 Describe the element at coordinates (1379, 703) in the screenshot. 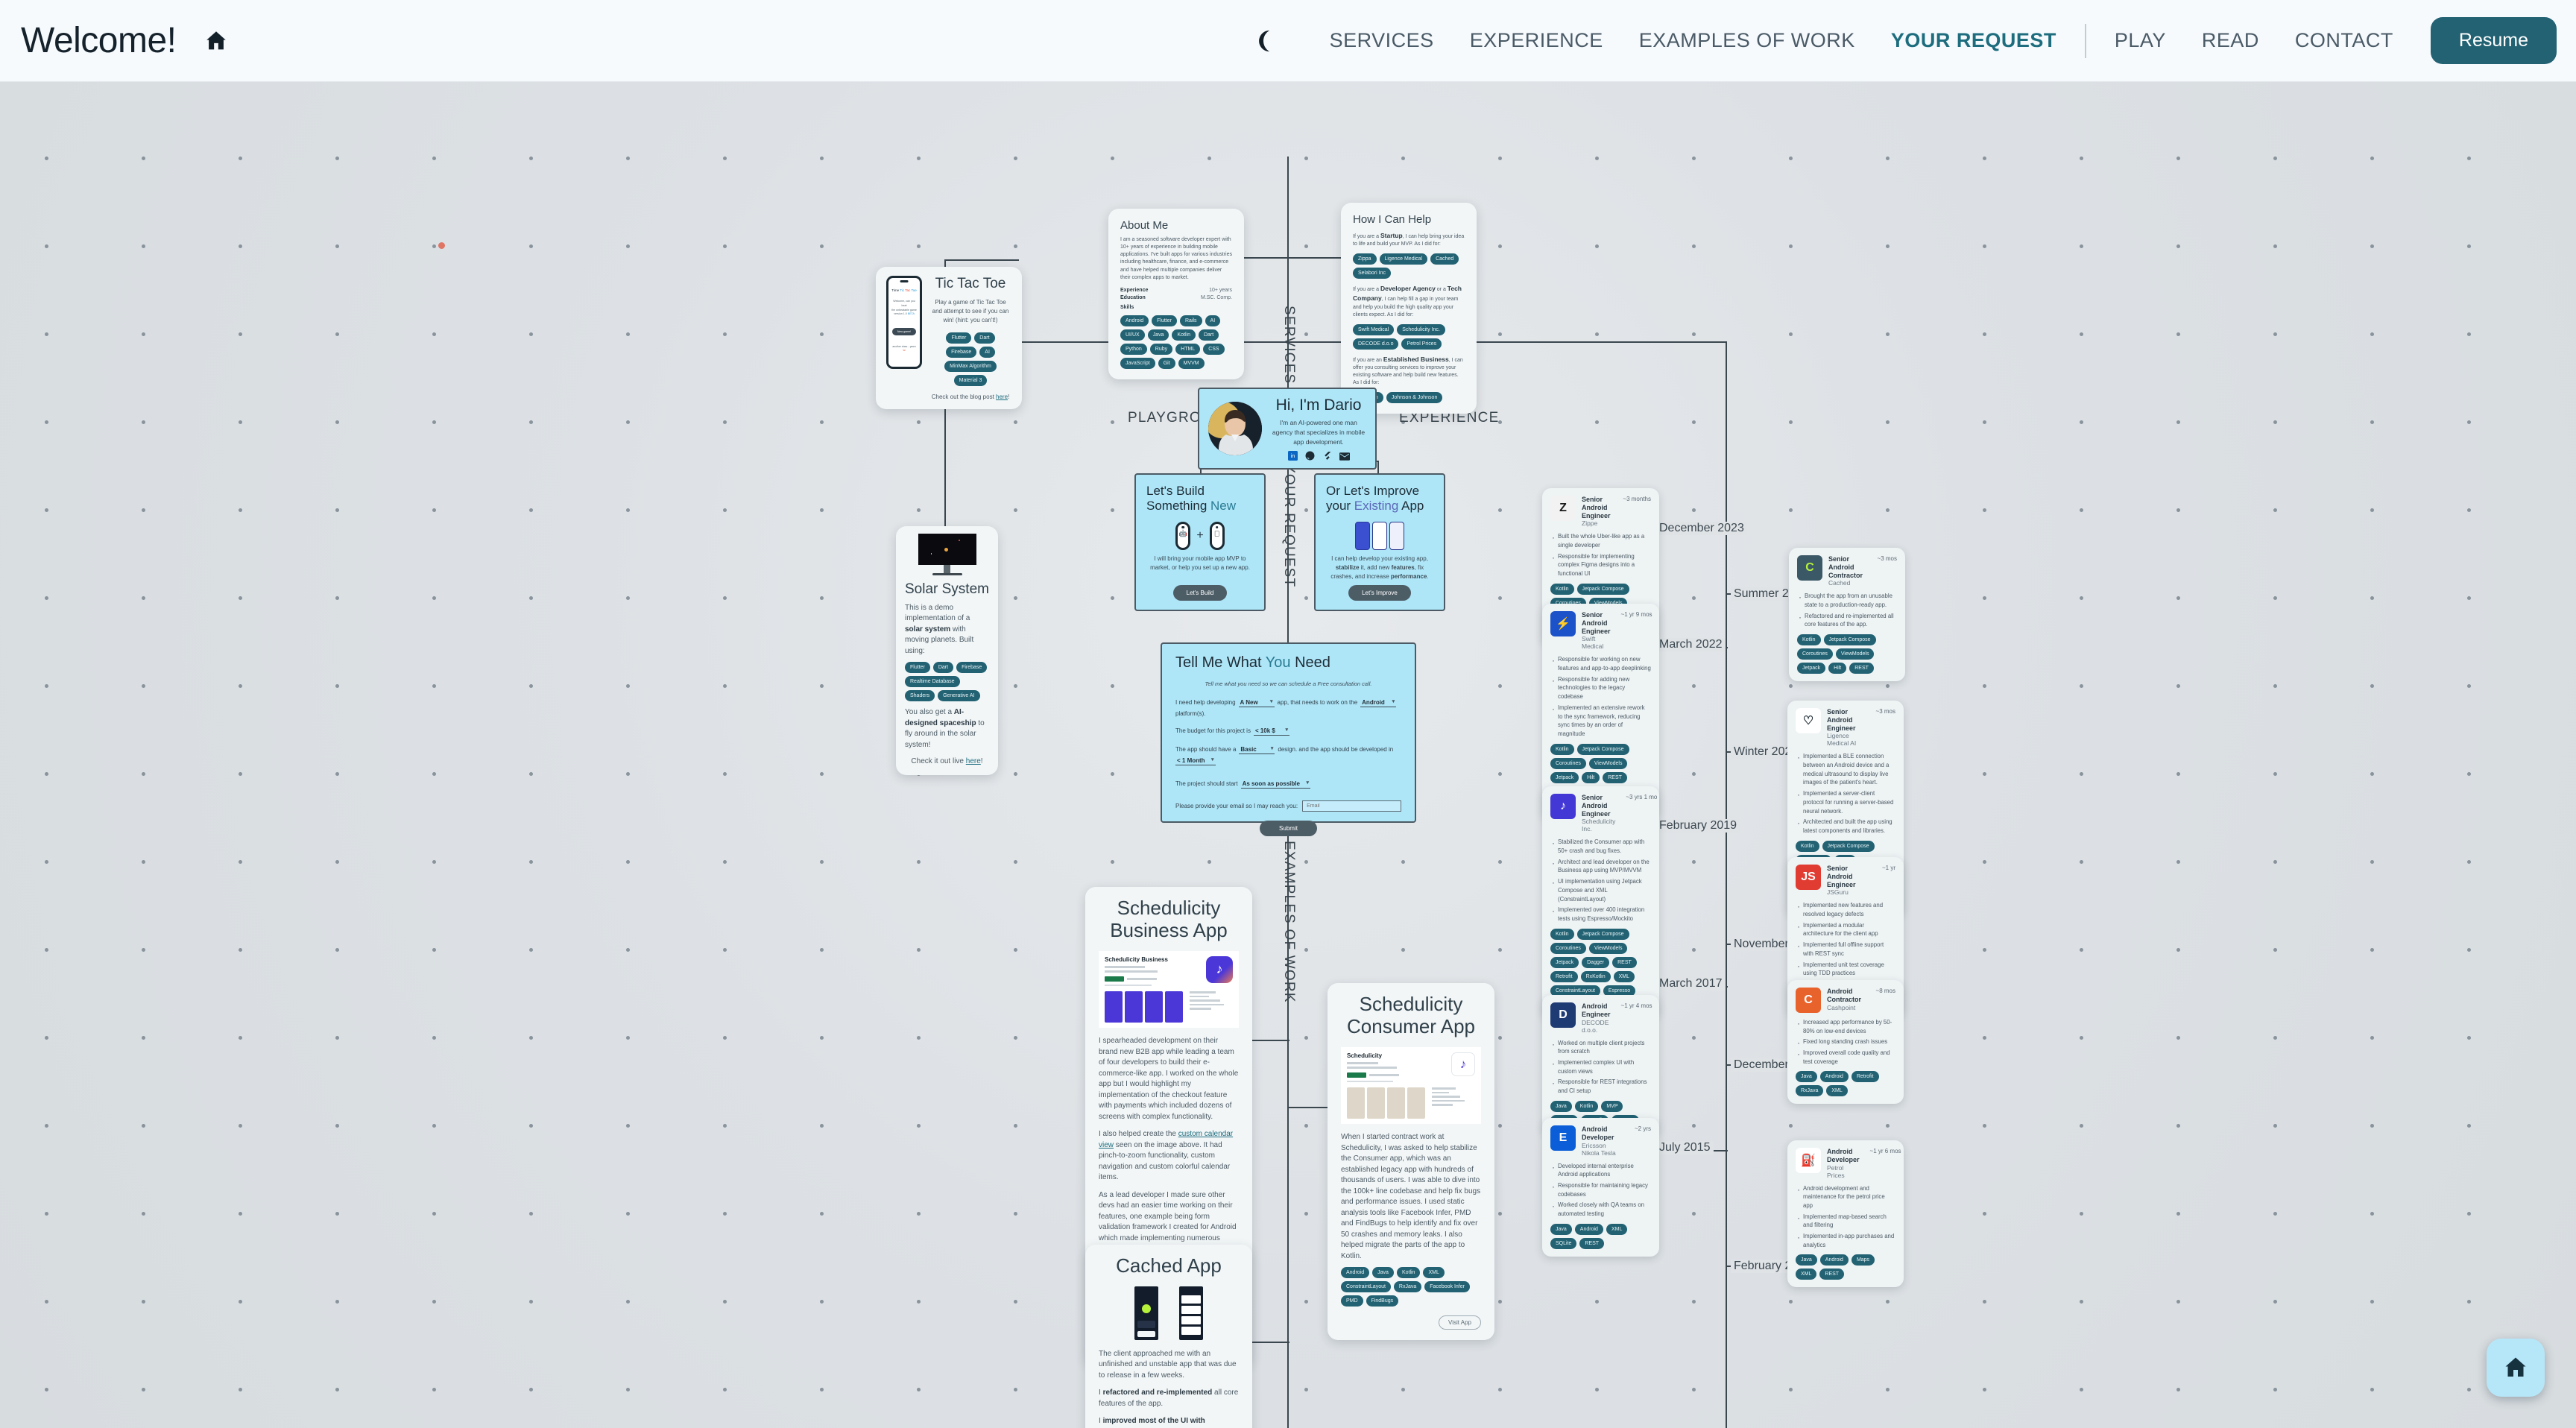

I see `select-platform: Android ▾` at that location.